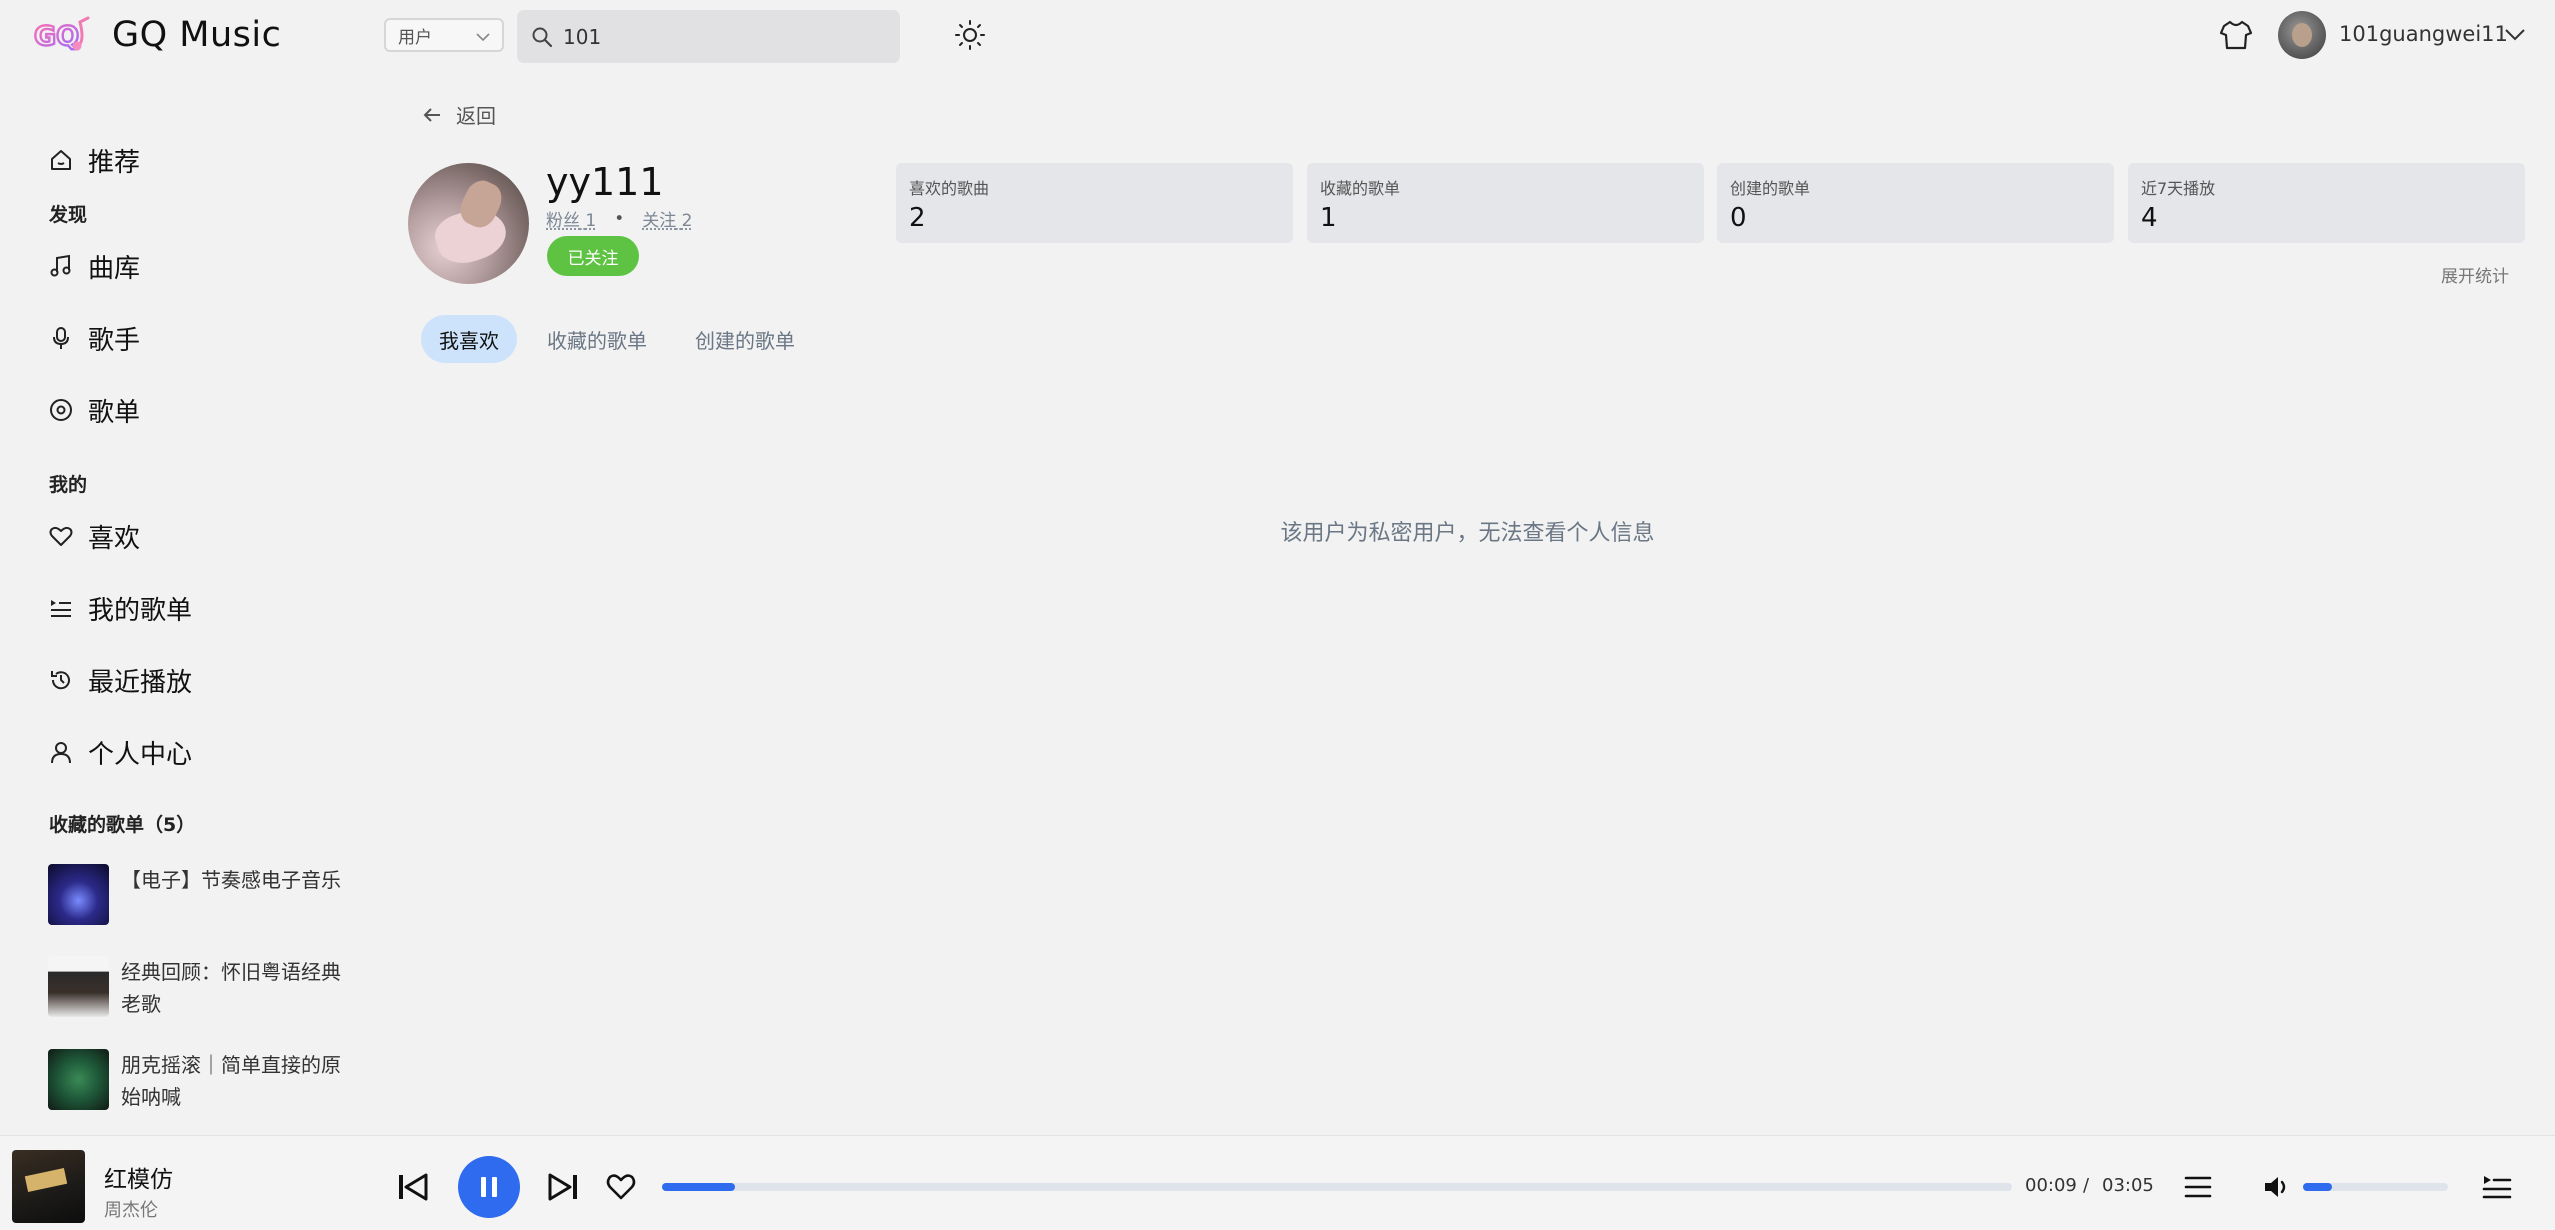  Describe the element at coordinates (68, 215) in the screenshot. I see `section-title-discover: 发现` at that location.